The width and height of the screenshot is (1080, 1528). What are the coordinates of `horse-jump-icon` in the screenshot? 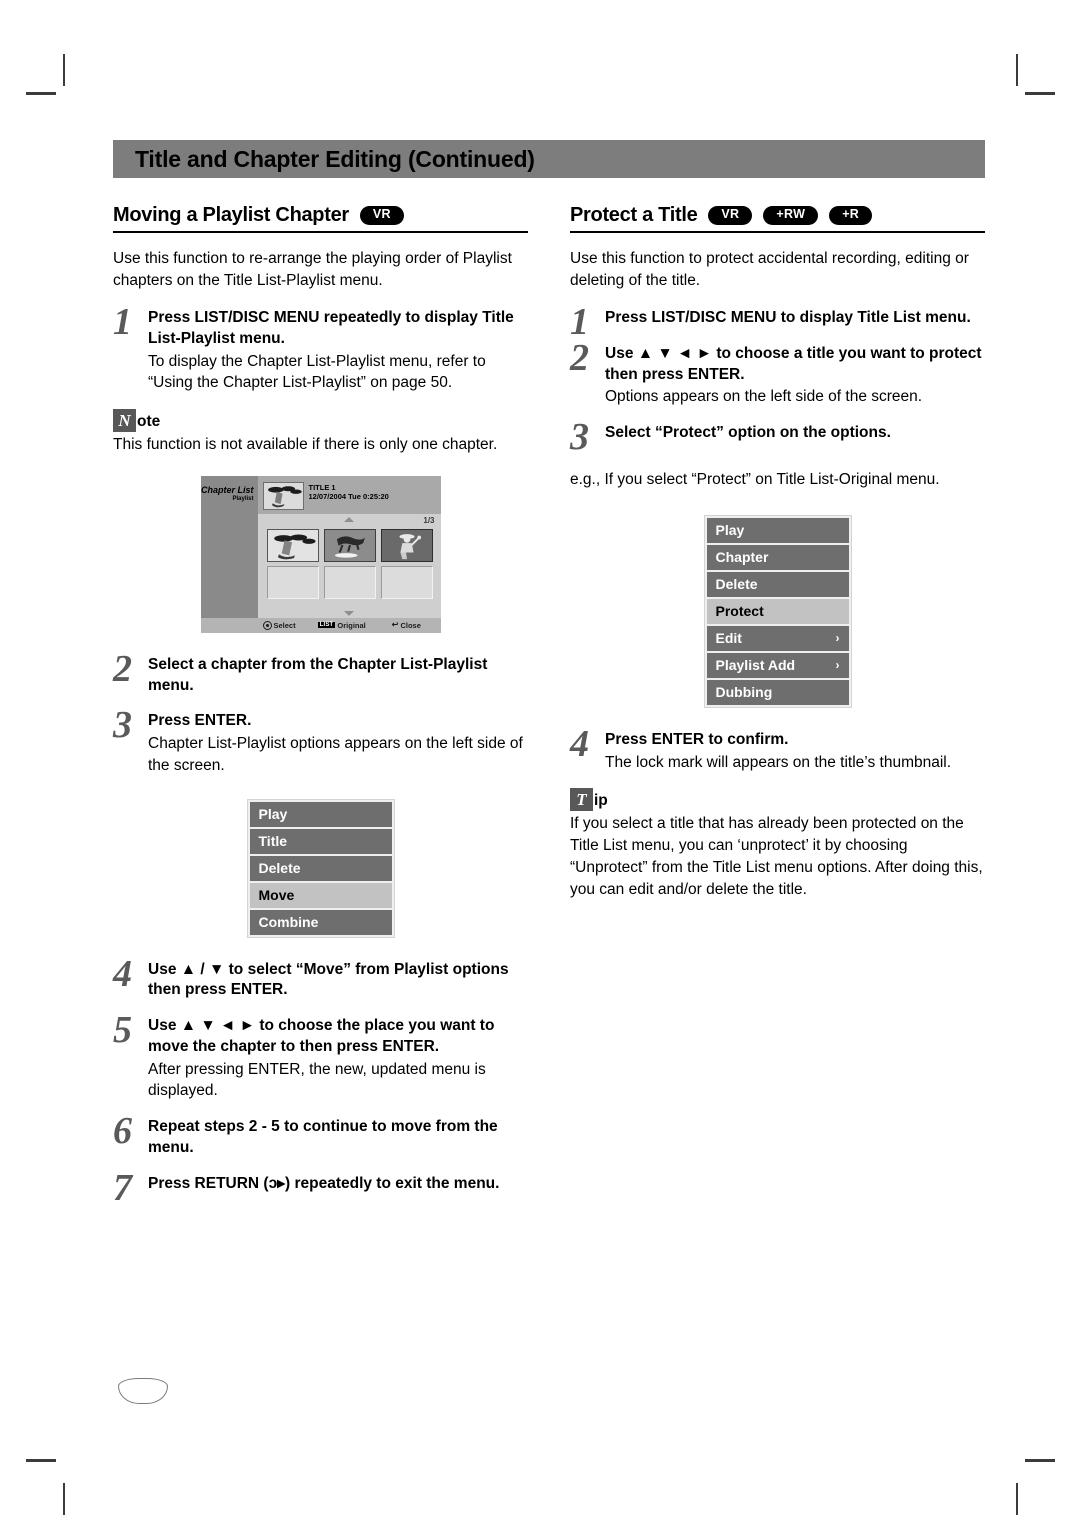 It's located at (349, 547).